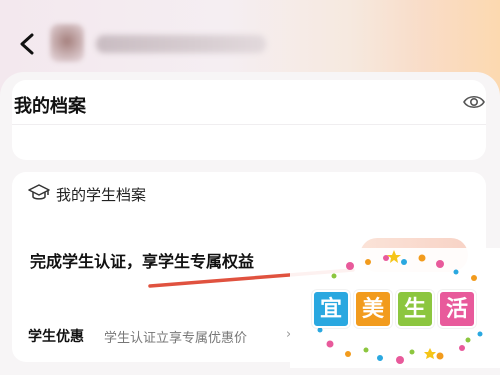 Image resolution: width=500 pixels, height=375 pixels. I want to click on watermark-char-2: 美, so click(373, 309).